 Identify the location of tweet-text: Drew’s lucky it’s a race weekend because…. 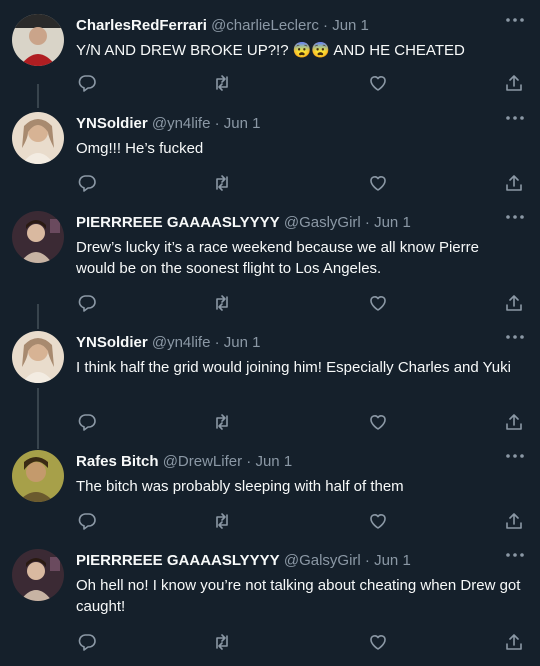
(277, 258).